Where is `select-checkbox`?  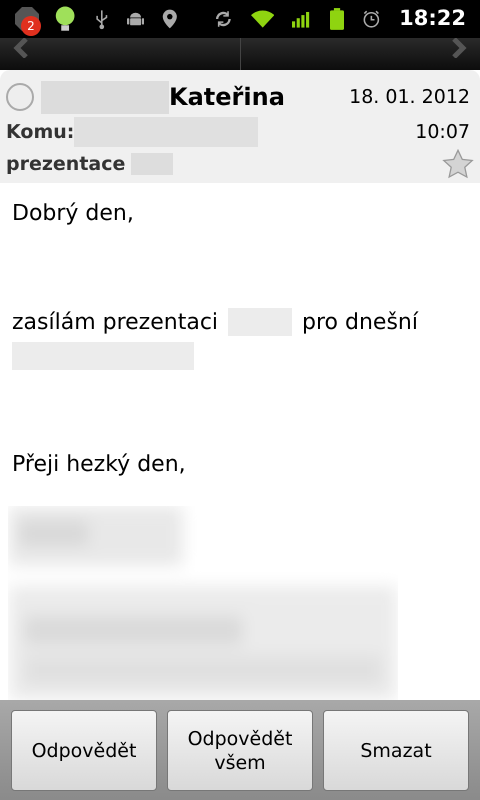 select-checkbox is located at coordinates (20, 97).